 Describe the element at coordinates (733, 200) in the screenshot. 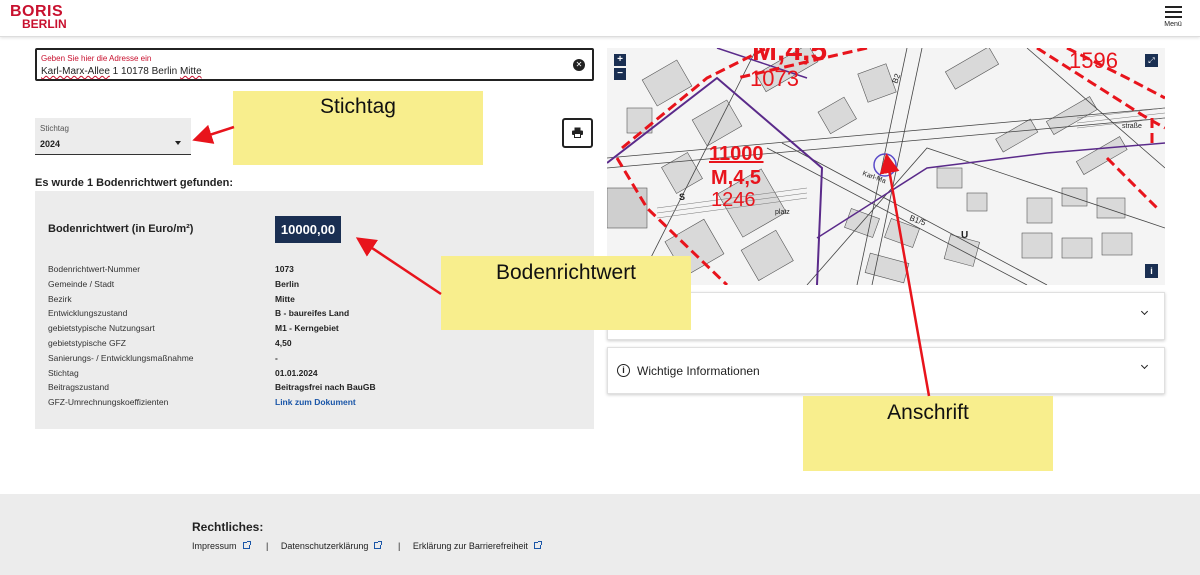

I see `map-label-center-num: 1246` at that location.